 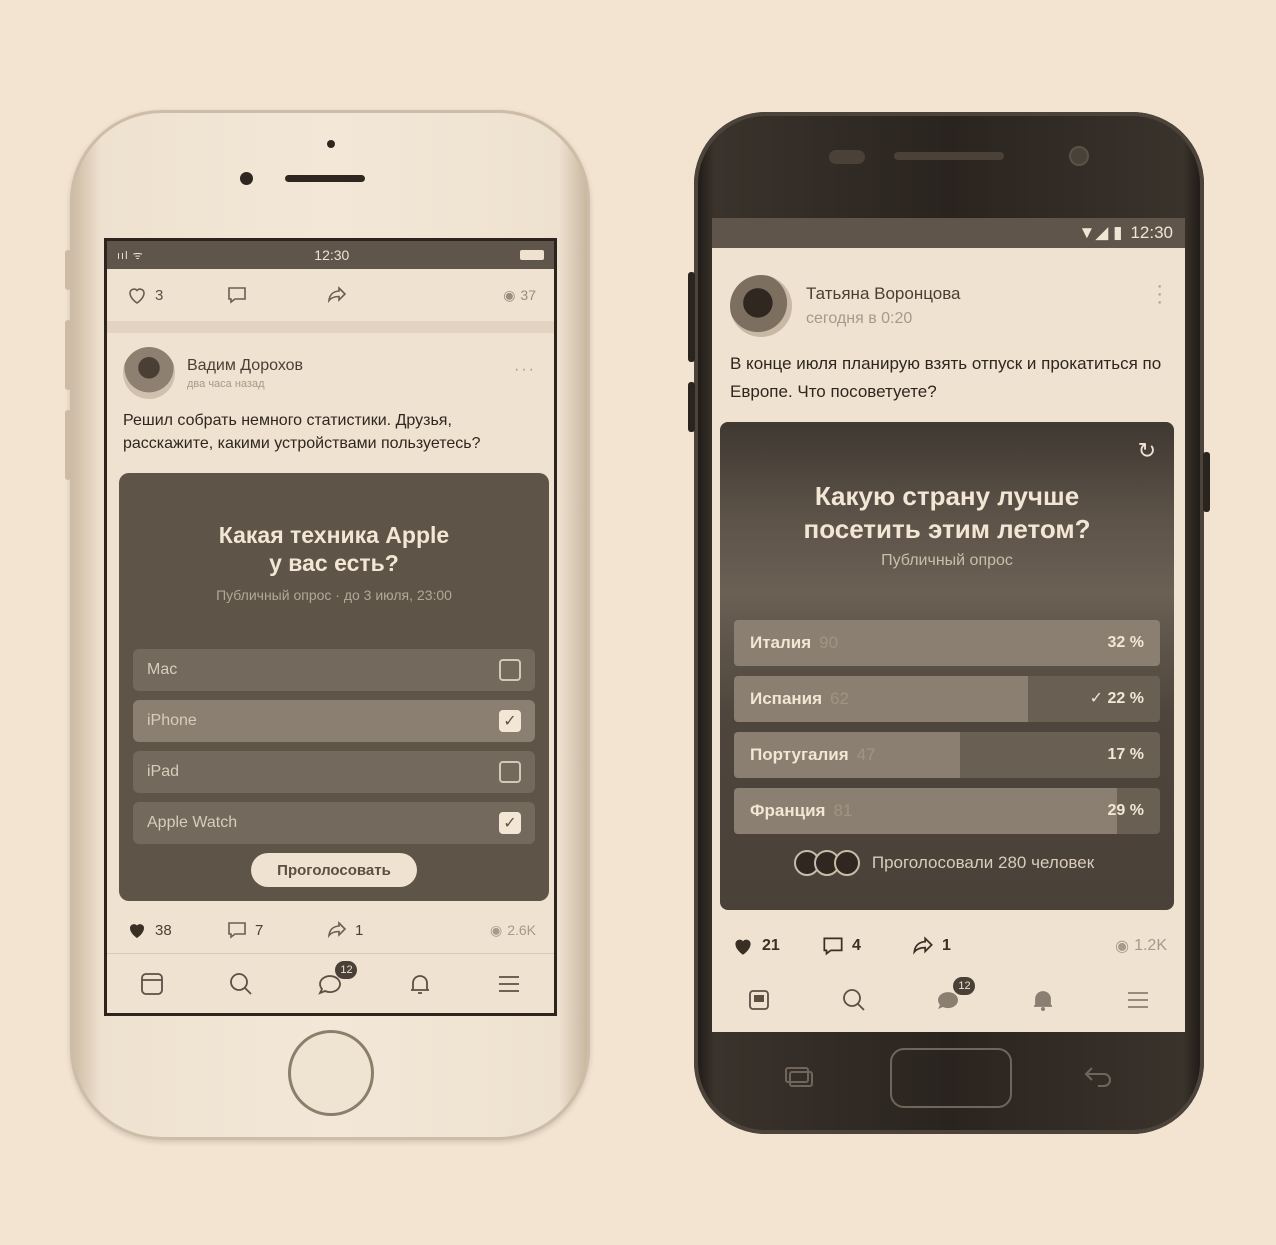 I want to click on share-count: 1, so click(x=946, y=945).